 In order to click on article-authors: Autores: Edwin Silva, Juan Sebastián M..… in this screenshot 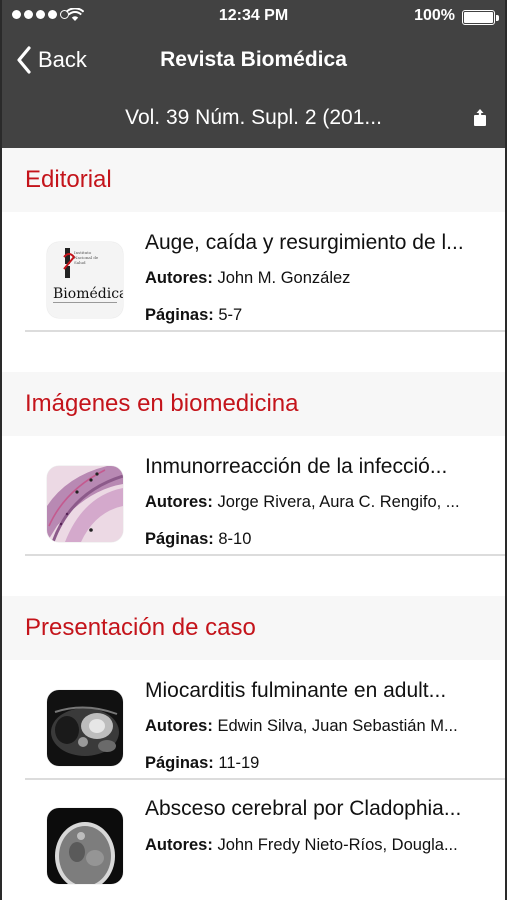, I will do `click(301, 726)`.